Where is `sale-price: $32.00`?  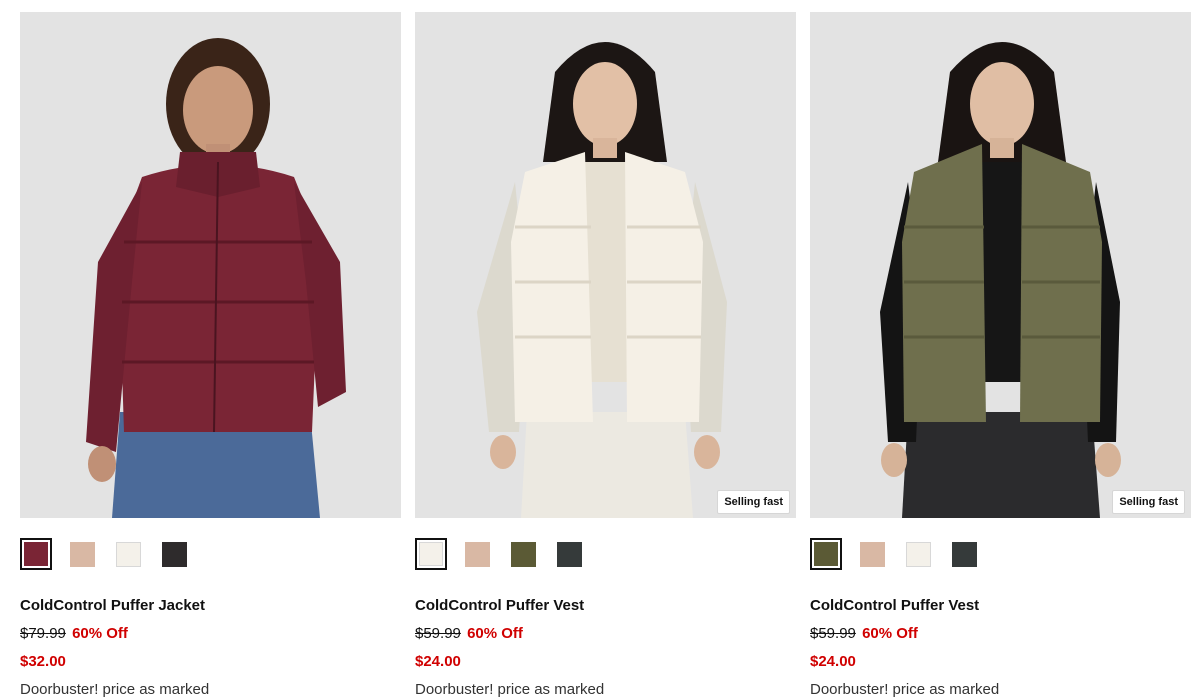
sale-price: $32.00 is located at coordinates (43, 661).